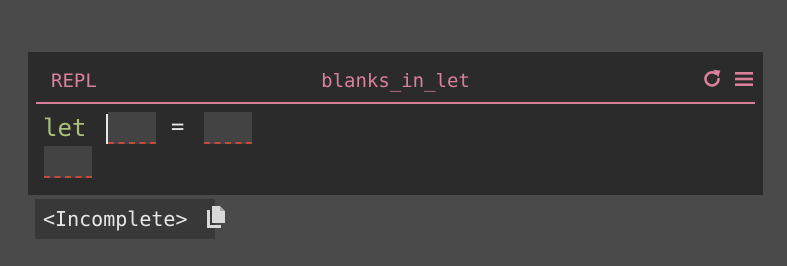 The width and height of the screenshot is (787, 266). What do you see at coordinates (178, 127) in the screenshot?
I see `equals-sign: =` at bounding box center [178, 127].